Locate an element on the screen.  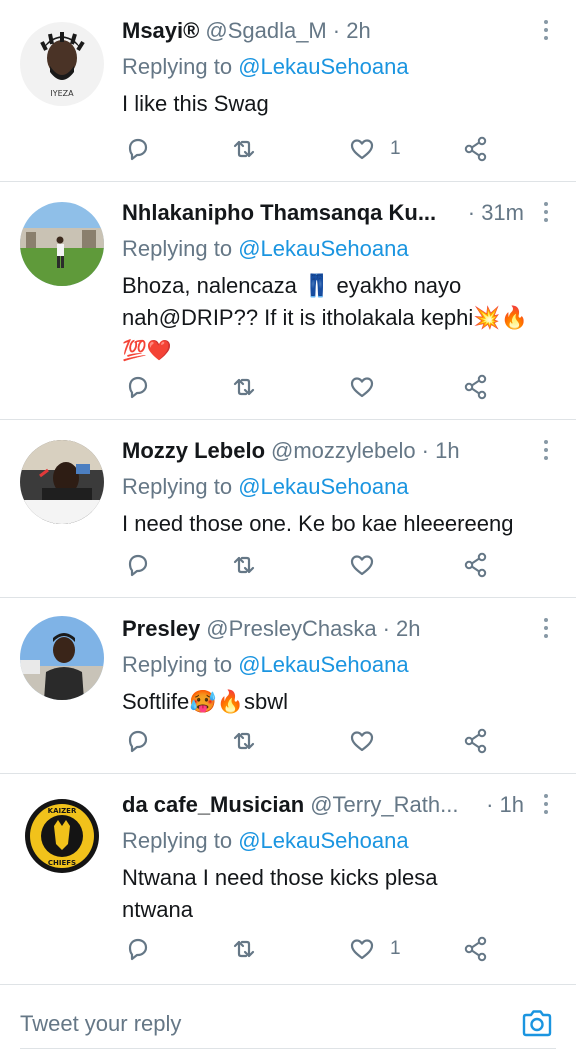
tweet-header: Mozzy Lebelo @mozzylebelo · 1h is located at coordinates (323, 451).